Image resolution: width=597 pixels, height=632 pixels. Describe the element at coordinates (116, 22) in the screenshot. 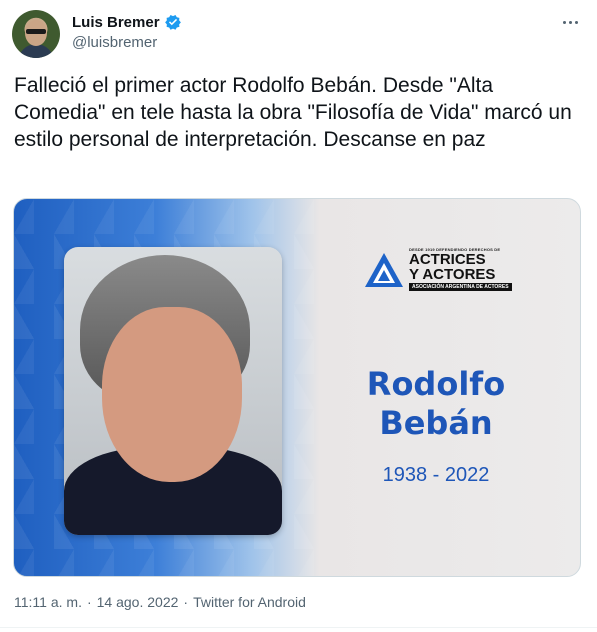

I see `author-display-name: Luis Bremer` at that location.